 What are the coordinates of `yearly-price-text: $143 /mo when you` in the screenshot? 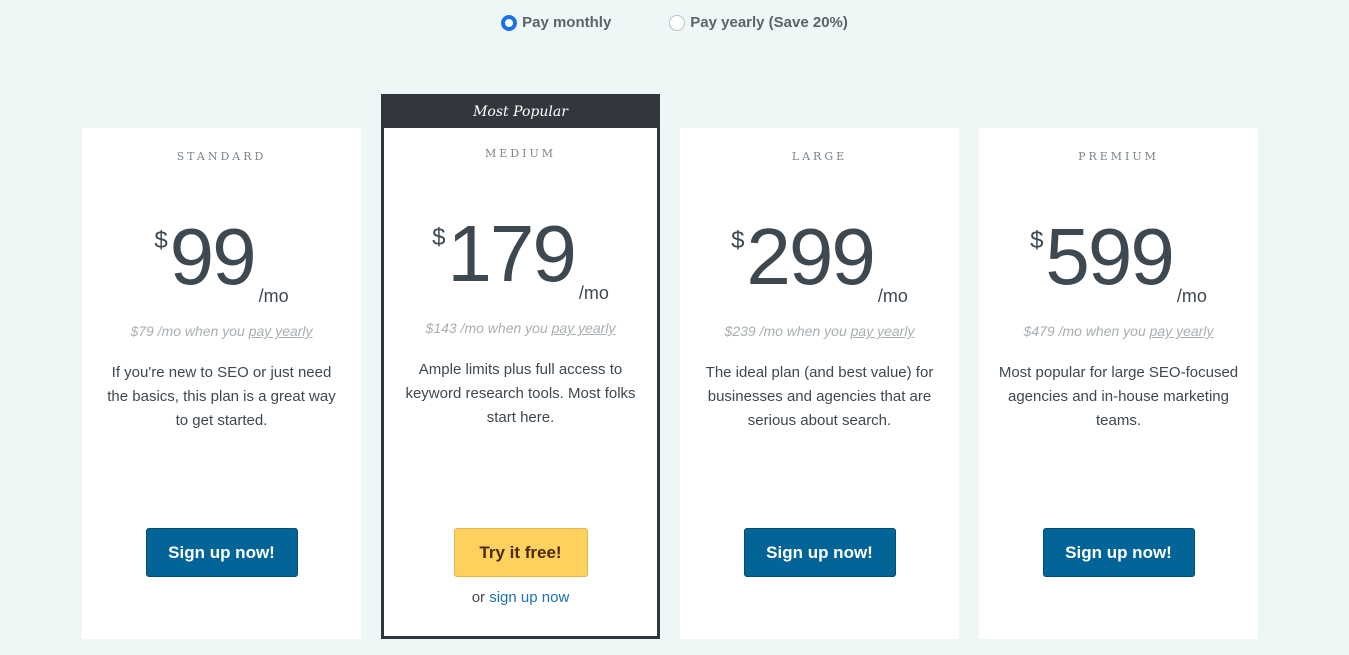 It's located at (488, 328).